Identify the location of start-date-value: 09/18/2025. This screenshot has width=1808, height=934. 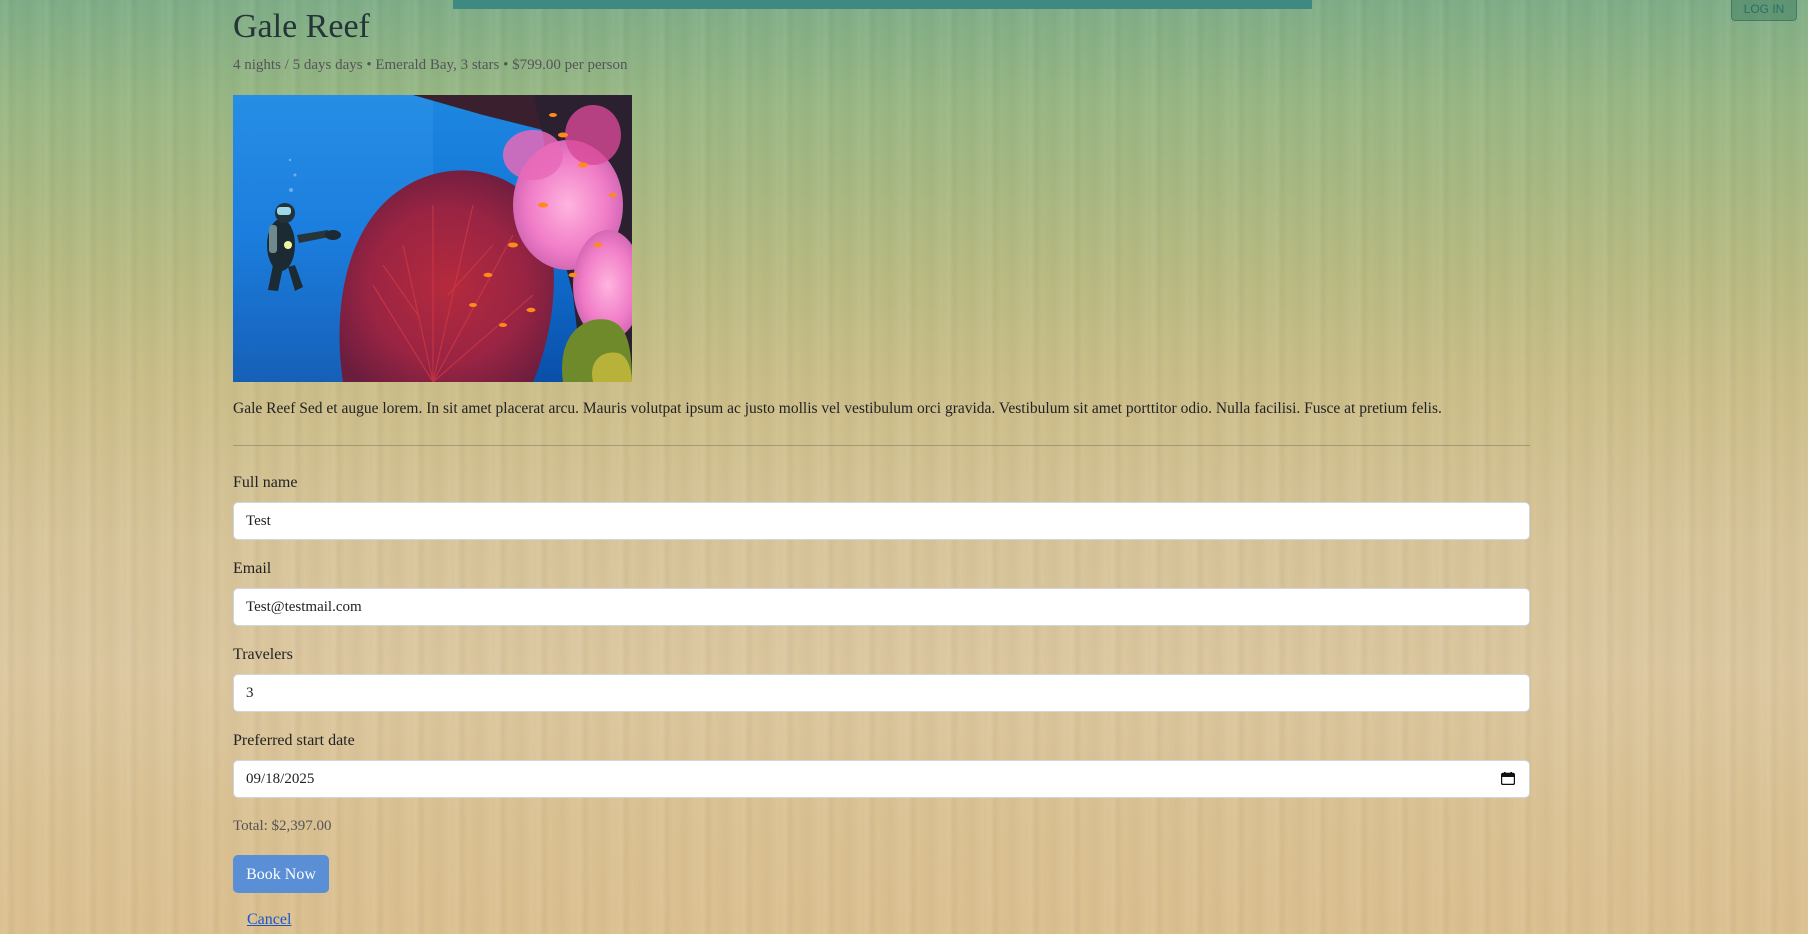
(280, 779).